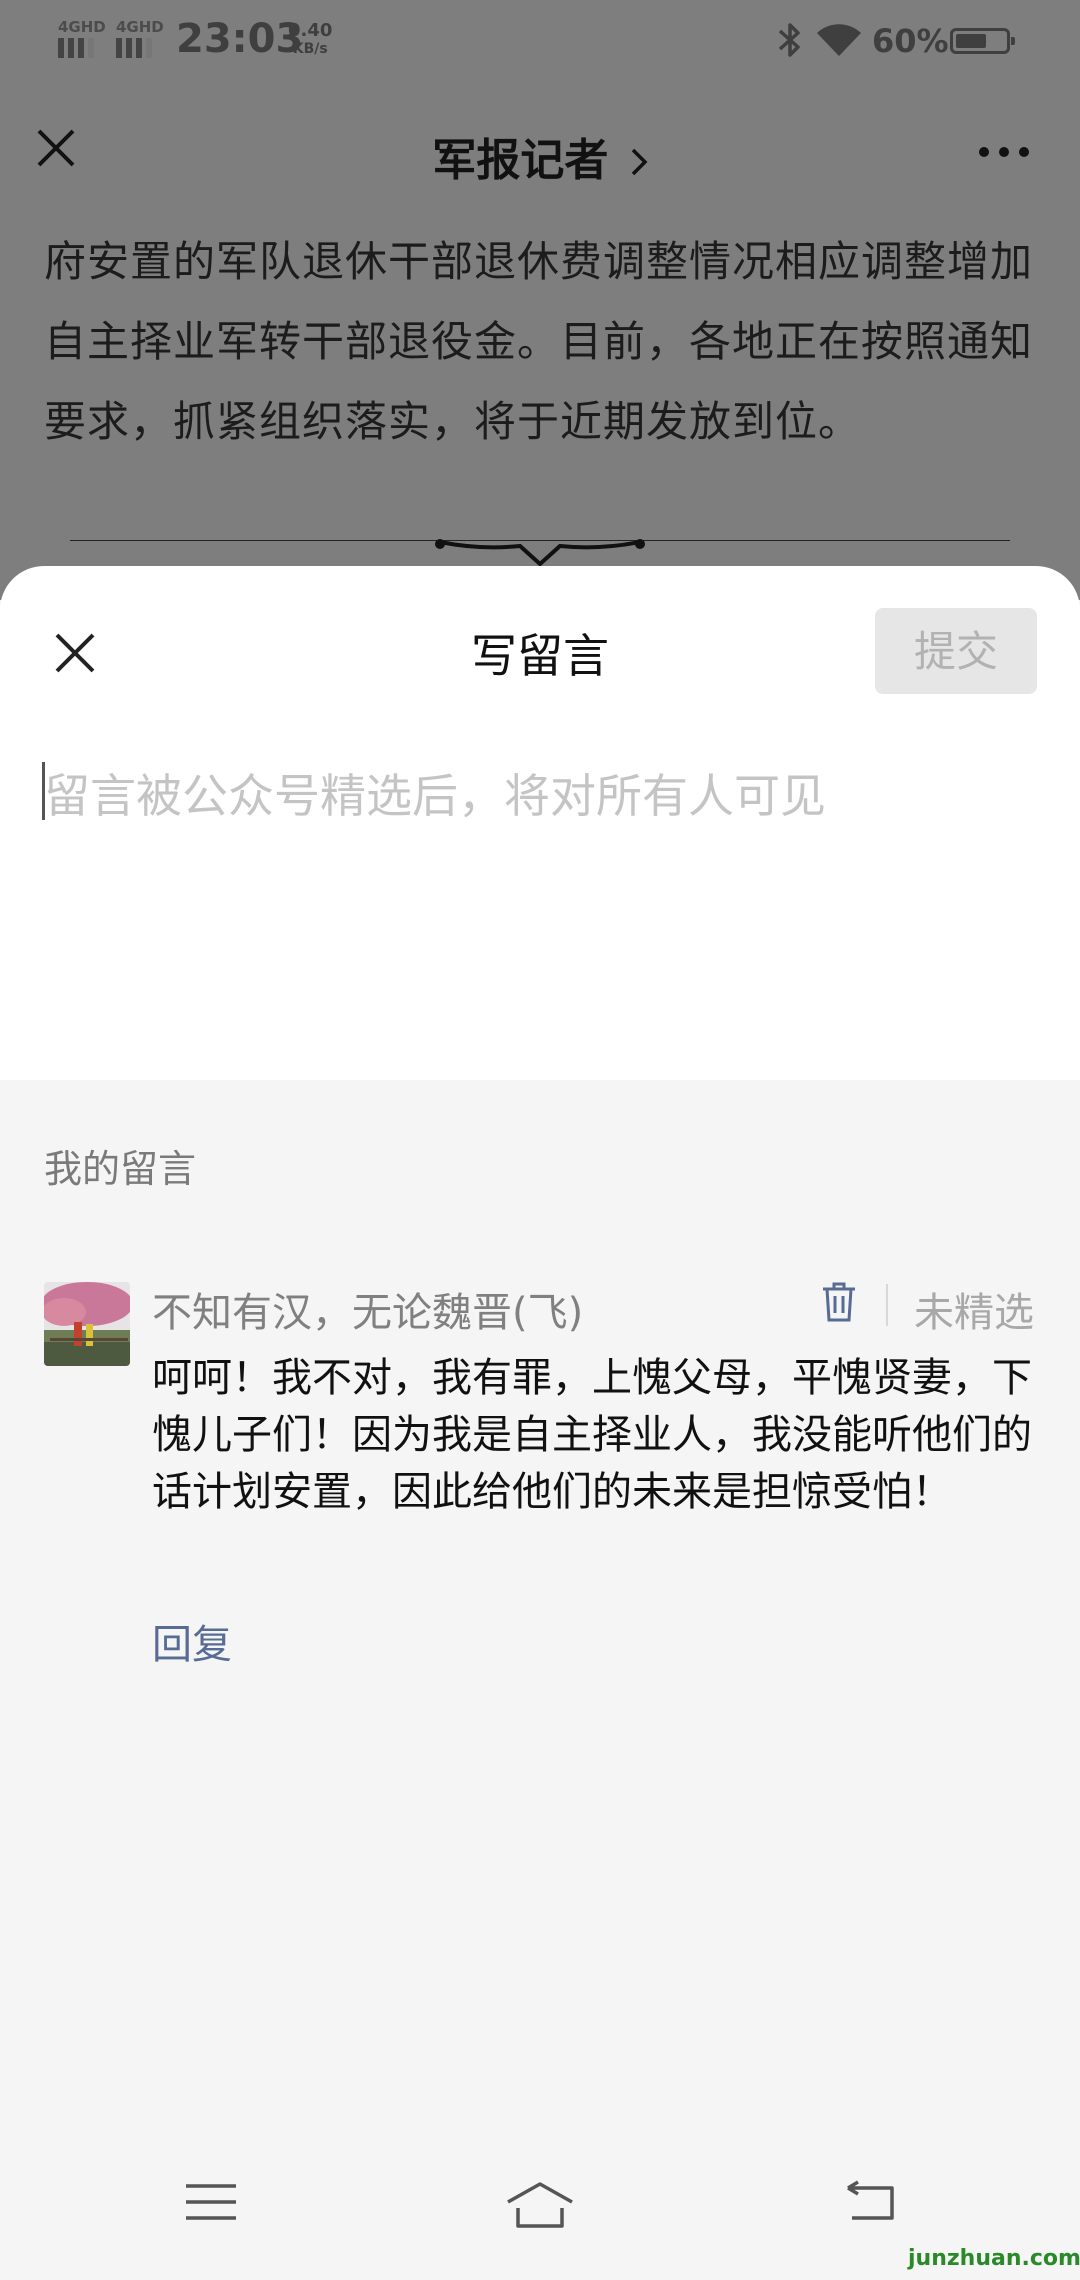 This screenshot has width=1080, height=2280. I want to click on network-speed-value: 0.40, so click(310, 30).